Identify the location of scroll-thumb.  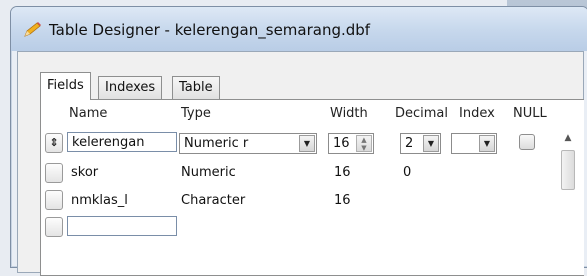
(568, 170).